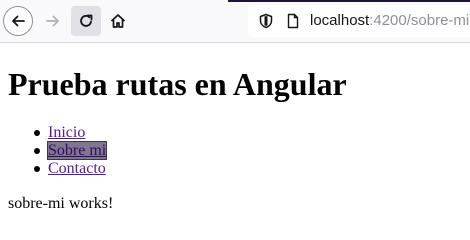 This screenshot has width=470, height=240. What do you see at coordinates (340, 20) in the screenshot?
I see `url-host: localhost` at bounding box center [340, 20].